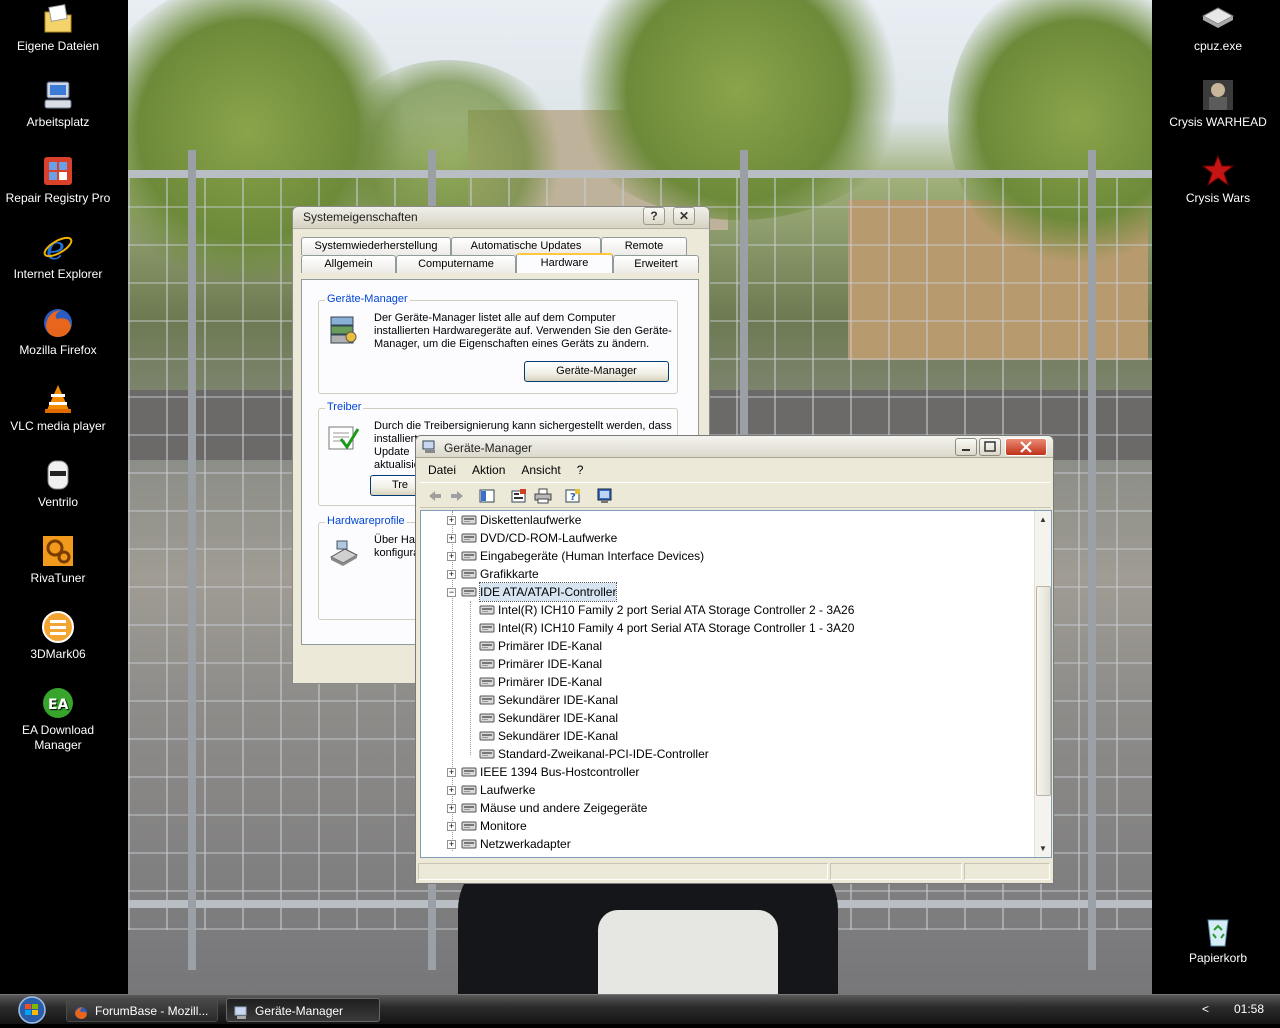 The height and width of the screenshot is (1028, 1280). What do you see at coordinates (605, 496) in the screenshot?
I see `scan-hardware-icon` at bounding box center [605, 496].